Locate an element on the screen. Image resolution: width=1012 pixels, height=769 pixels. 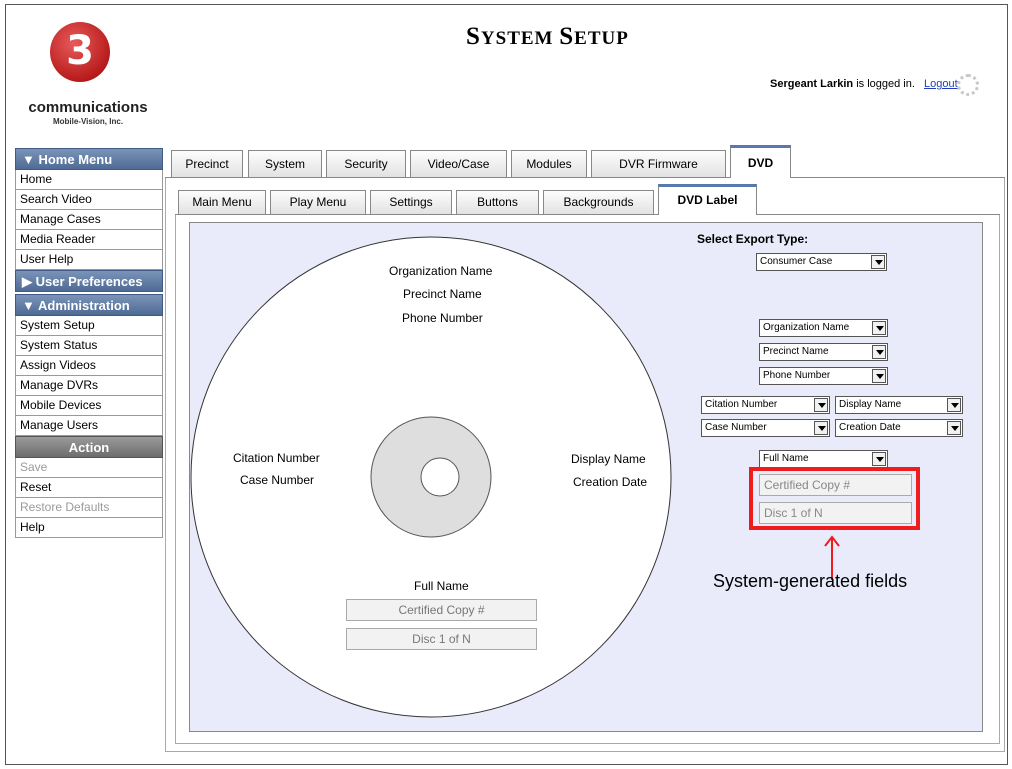
system-generated-highlight is located at coordinates (834, 498).